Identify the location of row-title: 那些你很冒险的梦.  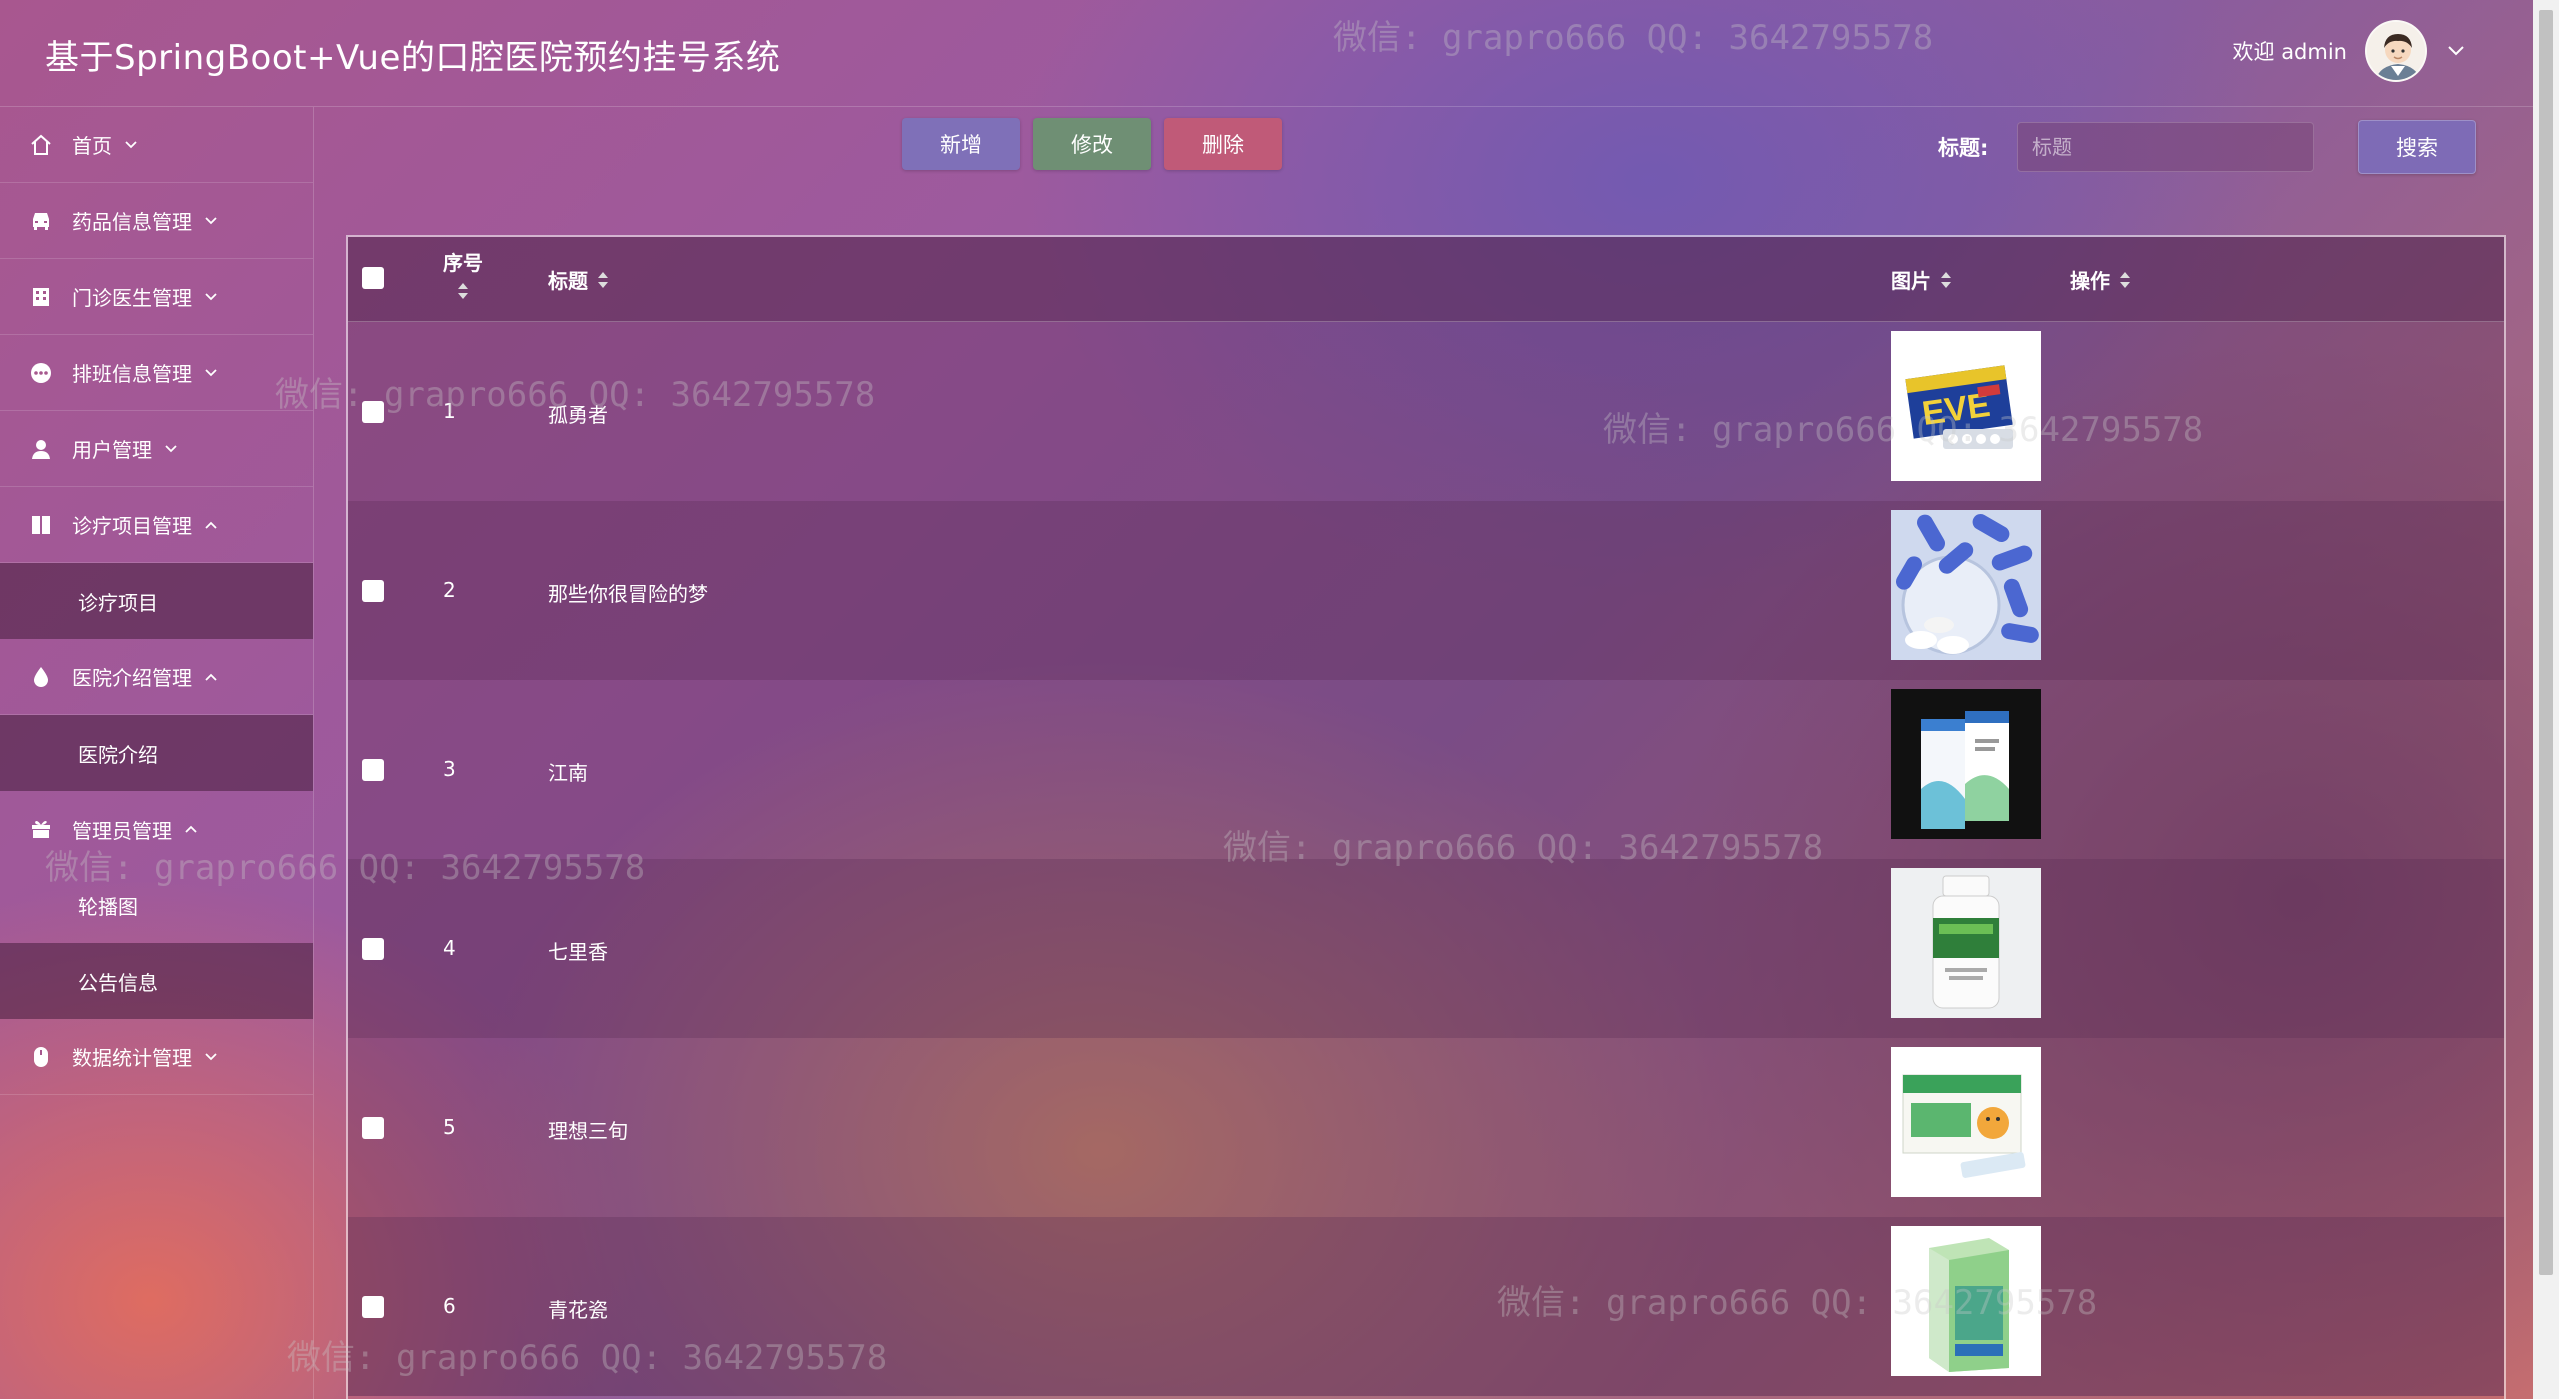
(628, 594).